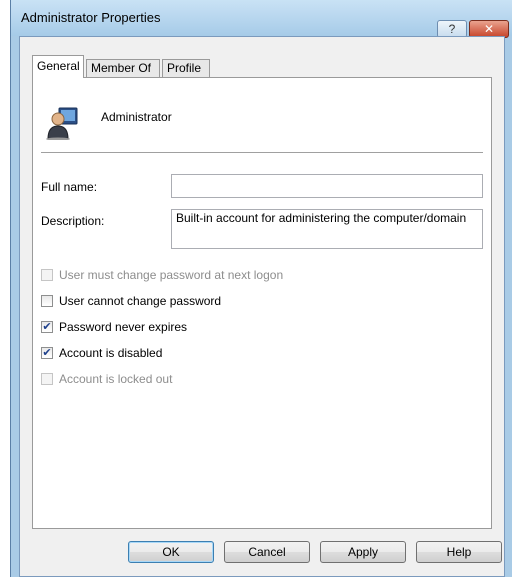  I want to click on user-icon, so click(62, 123).